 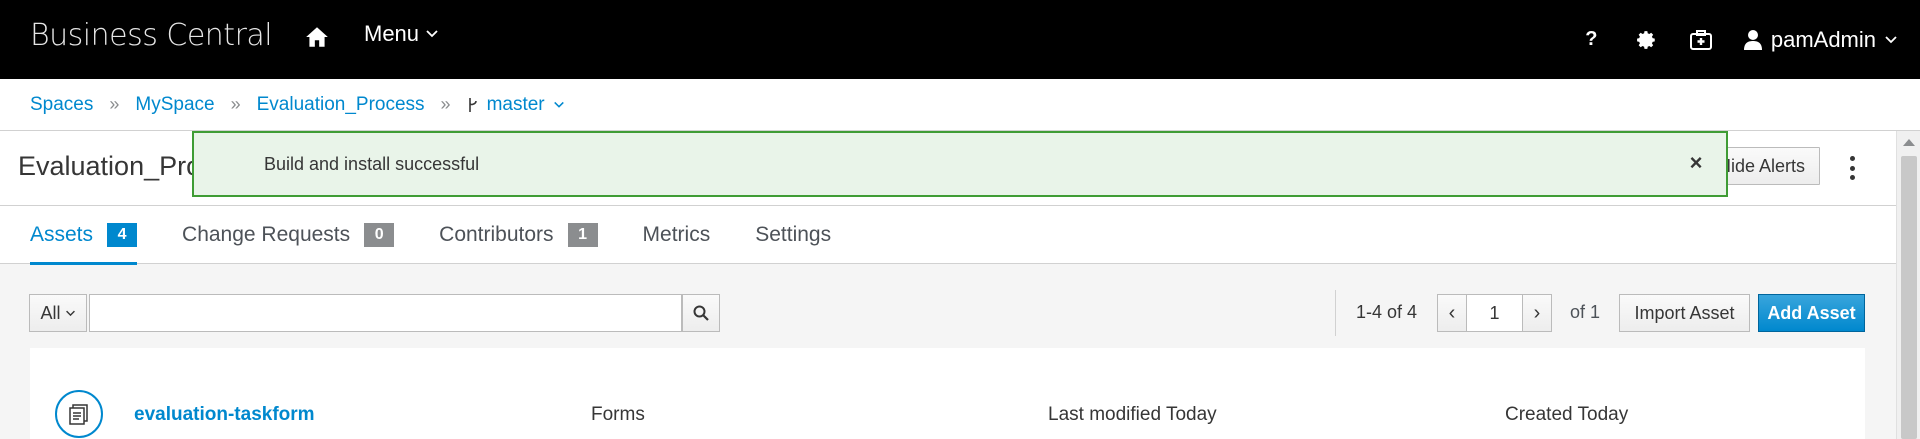 I want to click on navbar-utilities: ? pamAdmin, so click(x=1742, y=39).